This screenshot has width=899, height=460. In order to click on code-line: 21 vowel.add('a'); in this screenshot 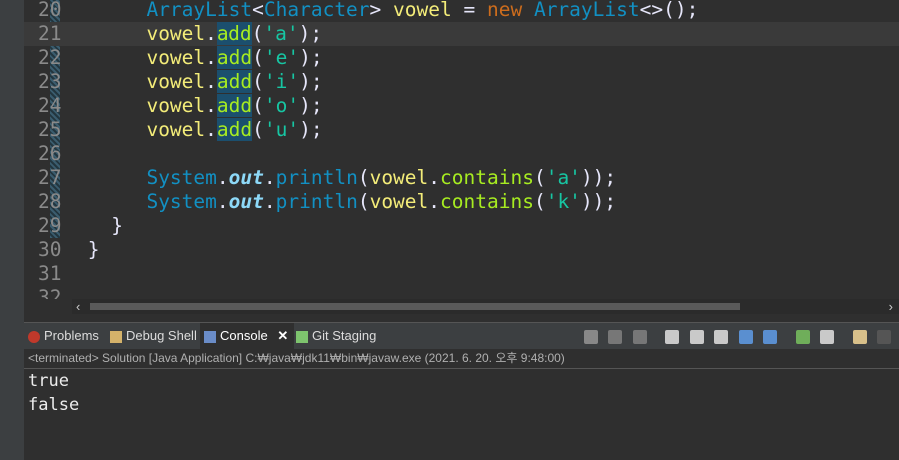, I will do `click(461, 34)`.